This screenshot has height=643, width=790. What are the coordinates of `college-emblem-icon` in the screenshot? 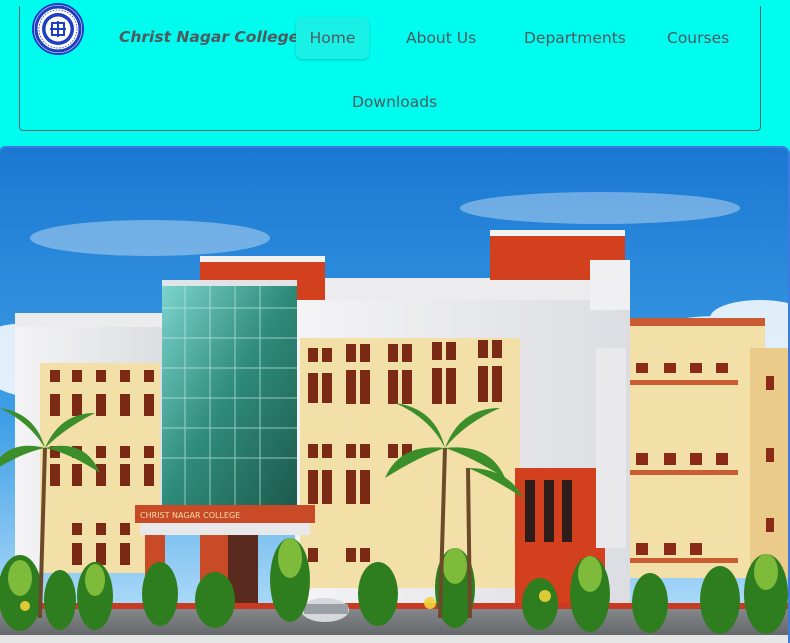 It's located at (58, 29).